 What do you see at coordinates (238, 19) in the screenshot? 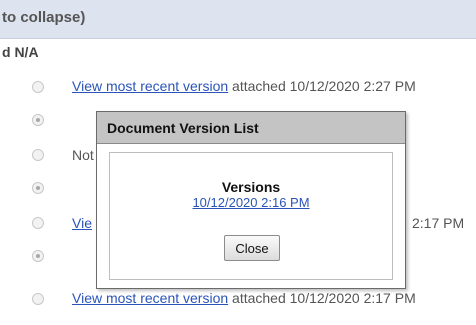
I see `section-header-bar: to collapse)` at bounding box center [238, 19].